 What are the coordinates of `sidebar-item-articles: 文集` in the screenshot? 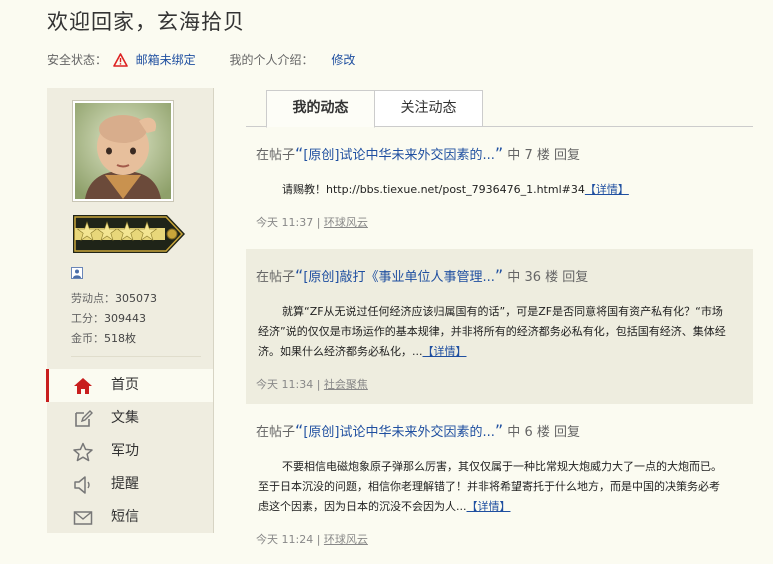 It's located at (130, 418).